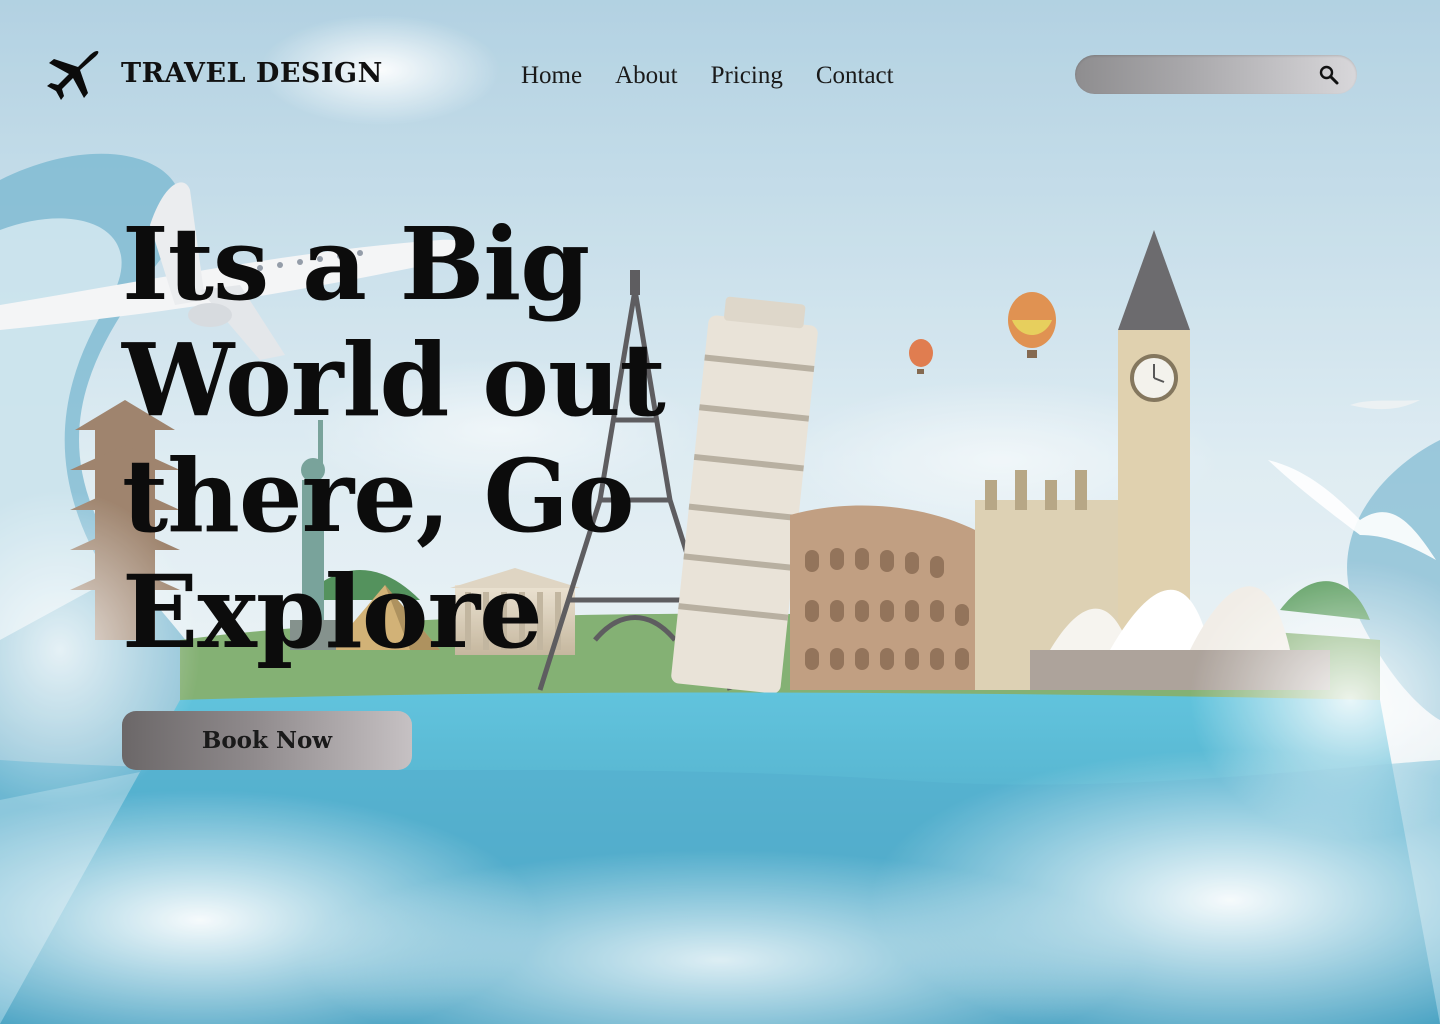 The width and height of the screenshot is (1440, 1024). What do you see at coordinates (1329, 75) in the screenshot?
I see `search-icon` at bounding box center [1329, 75].